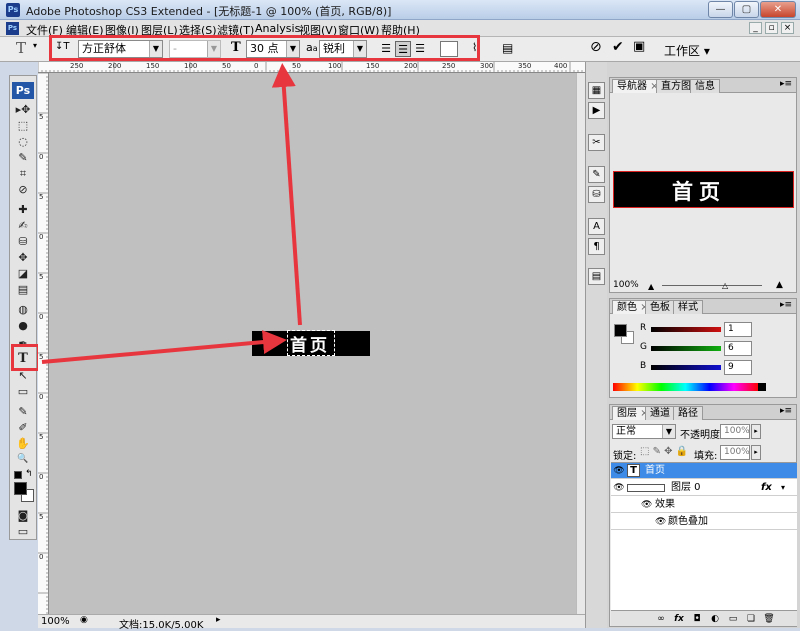 Image resolution: width=800 pixels, height=631 pixels. I want to click on adjustment-layer-icon: ◐, so click(715, 619).